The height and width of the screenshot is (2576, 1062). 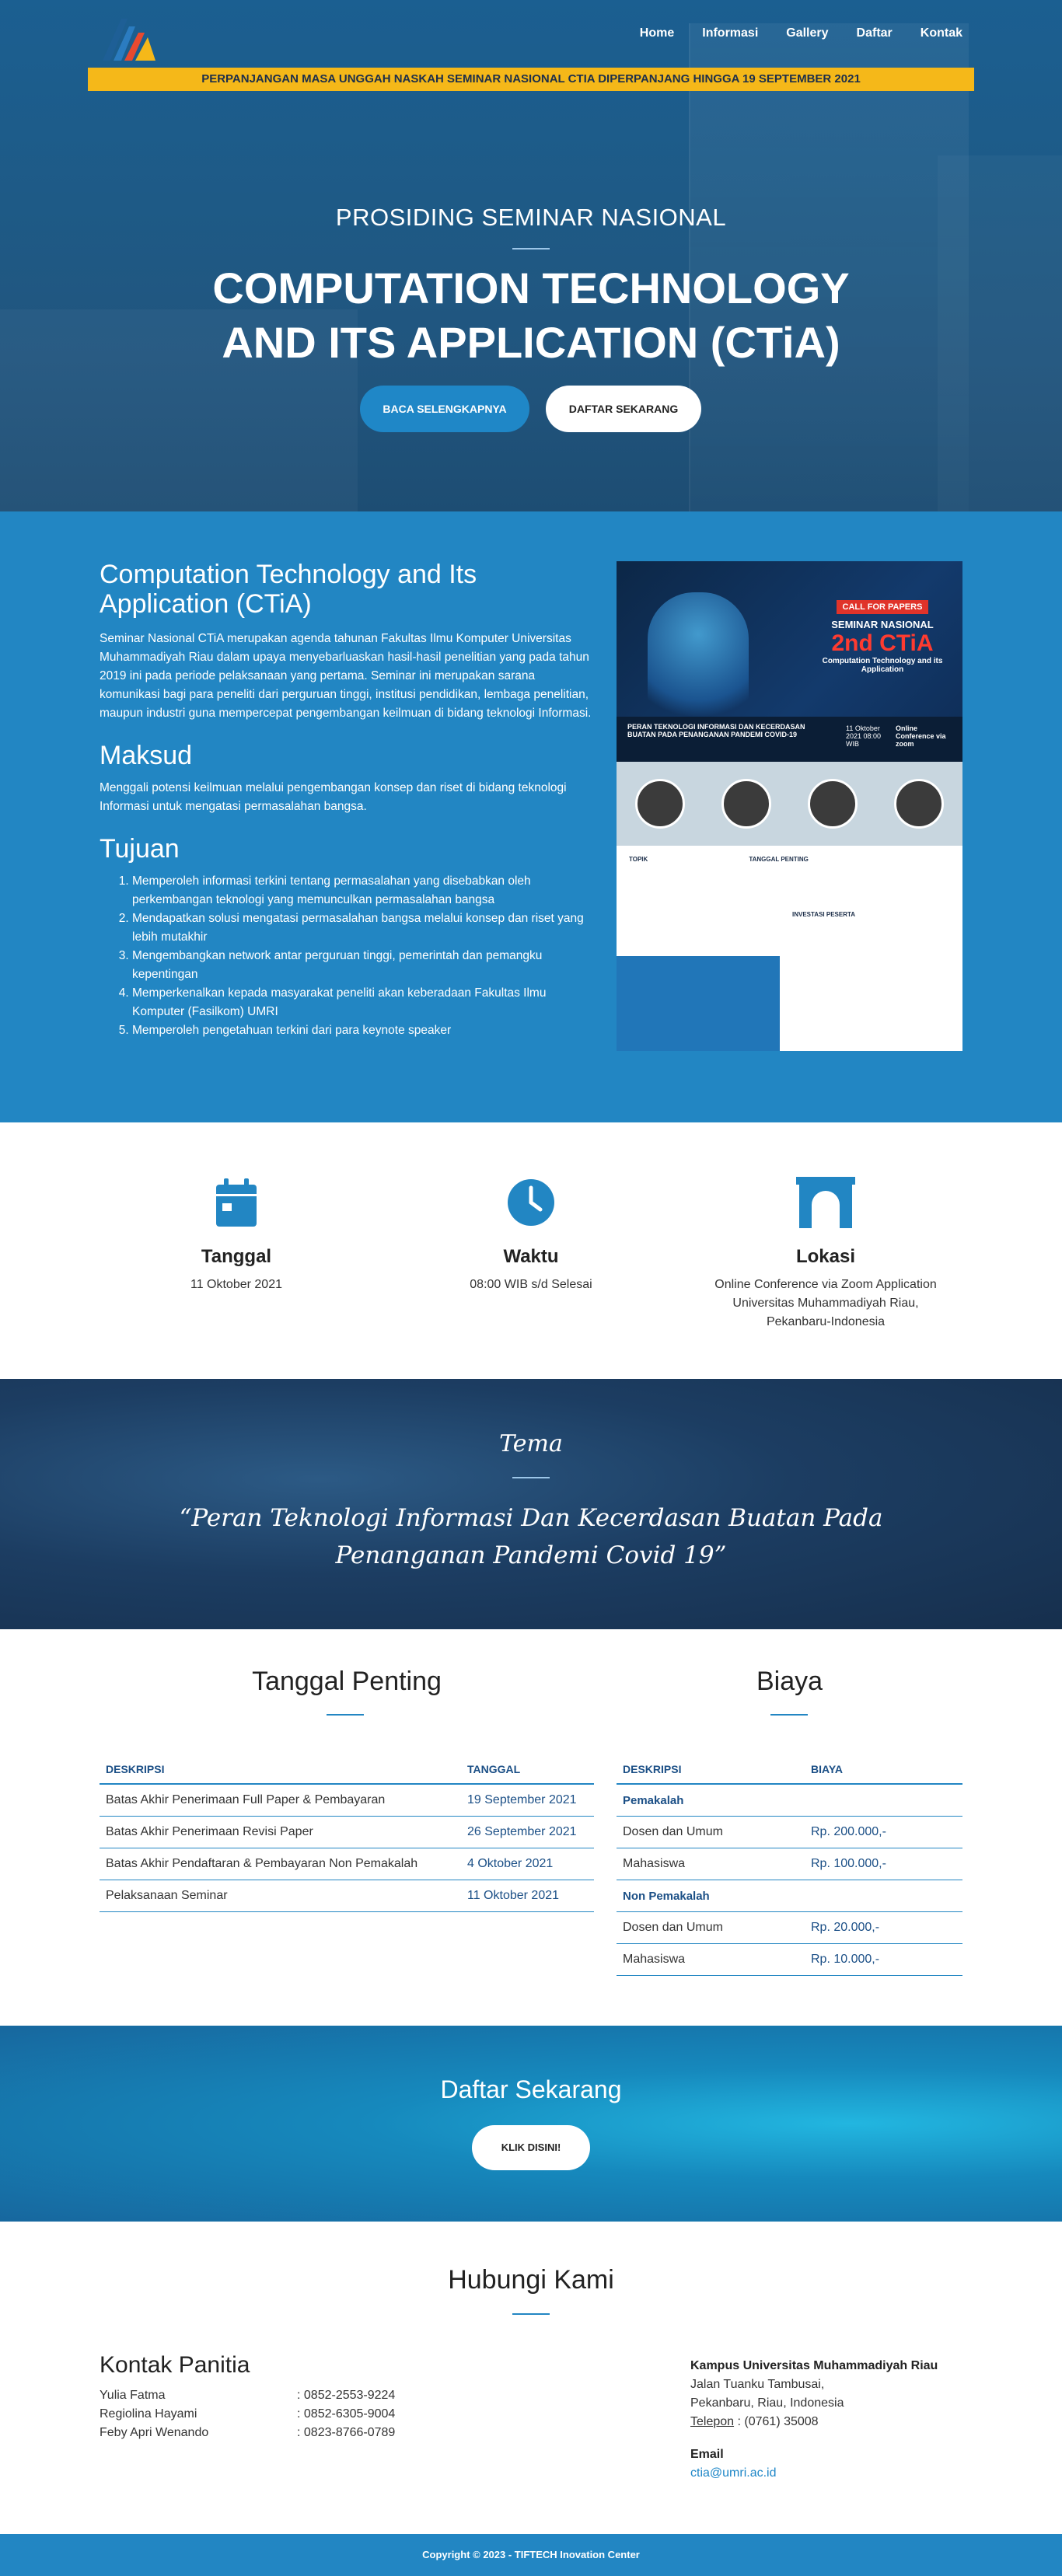 I want to click on location-line: Pekanbaru-Indonesia, so click(x=826, y=1321).